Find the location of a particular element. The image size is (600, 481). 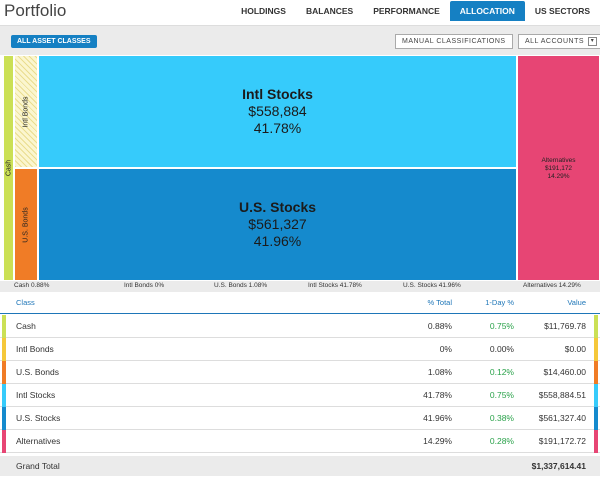

column-header-pct-total: % Total is located at coordinates (440, 302).